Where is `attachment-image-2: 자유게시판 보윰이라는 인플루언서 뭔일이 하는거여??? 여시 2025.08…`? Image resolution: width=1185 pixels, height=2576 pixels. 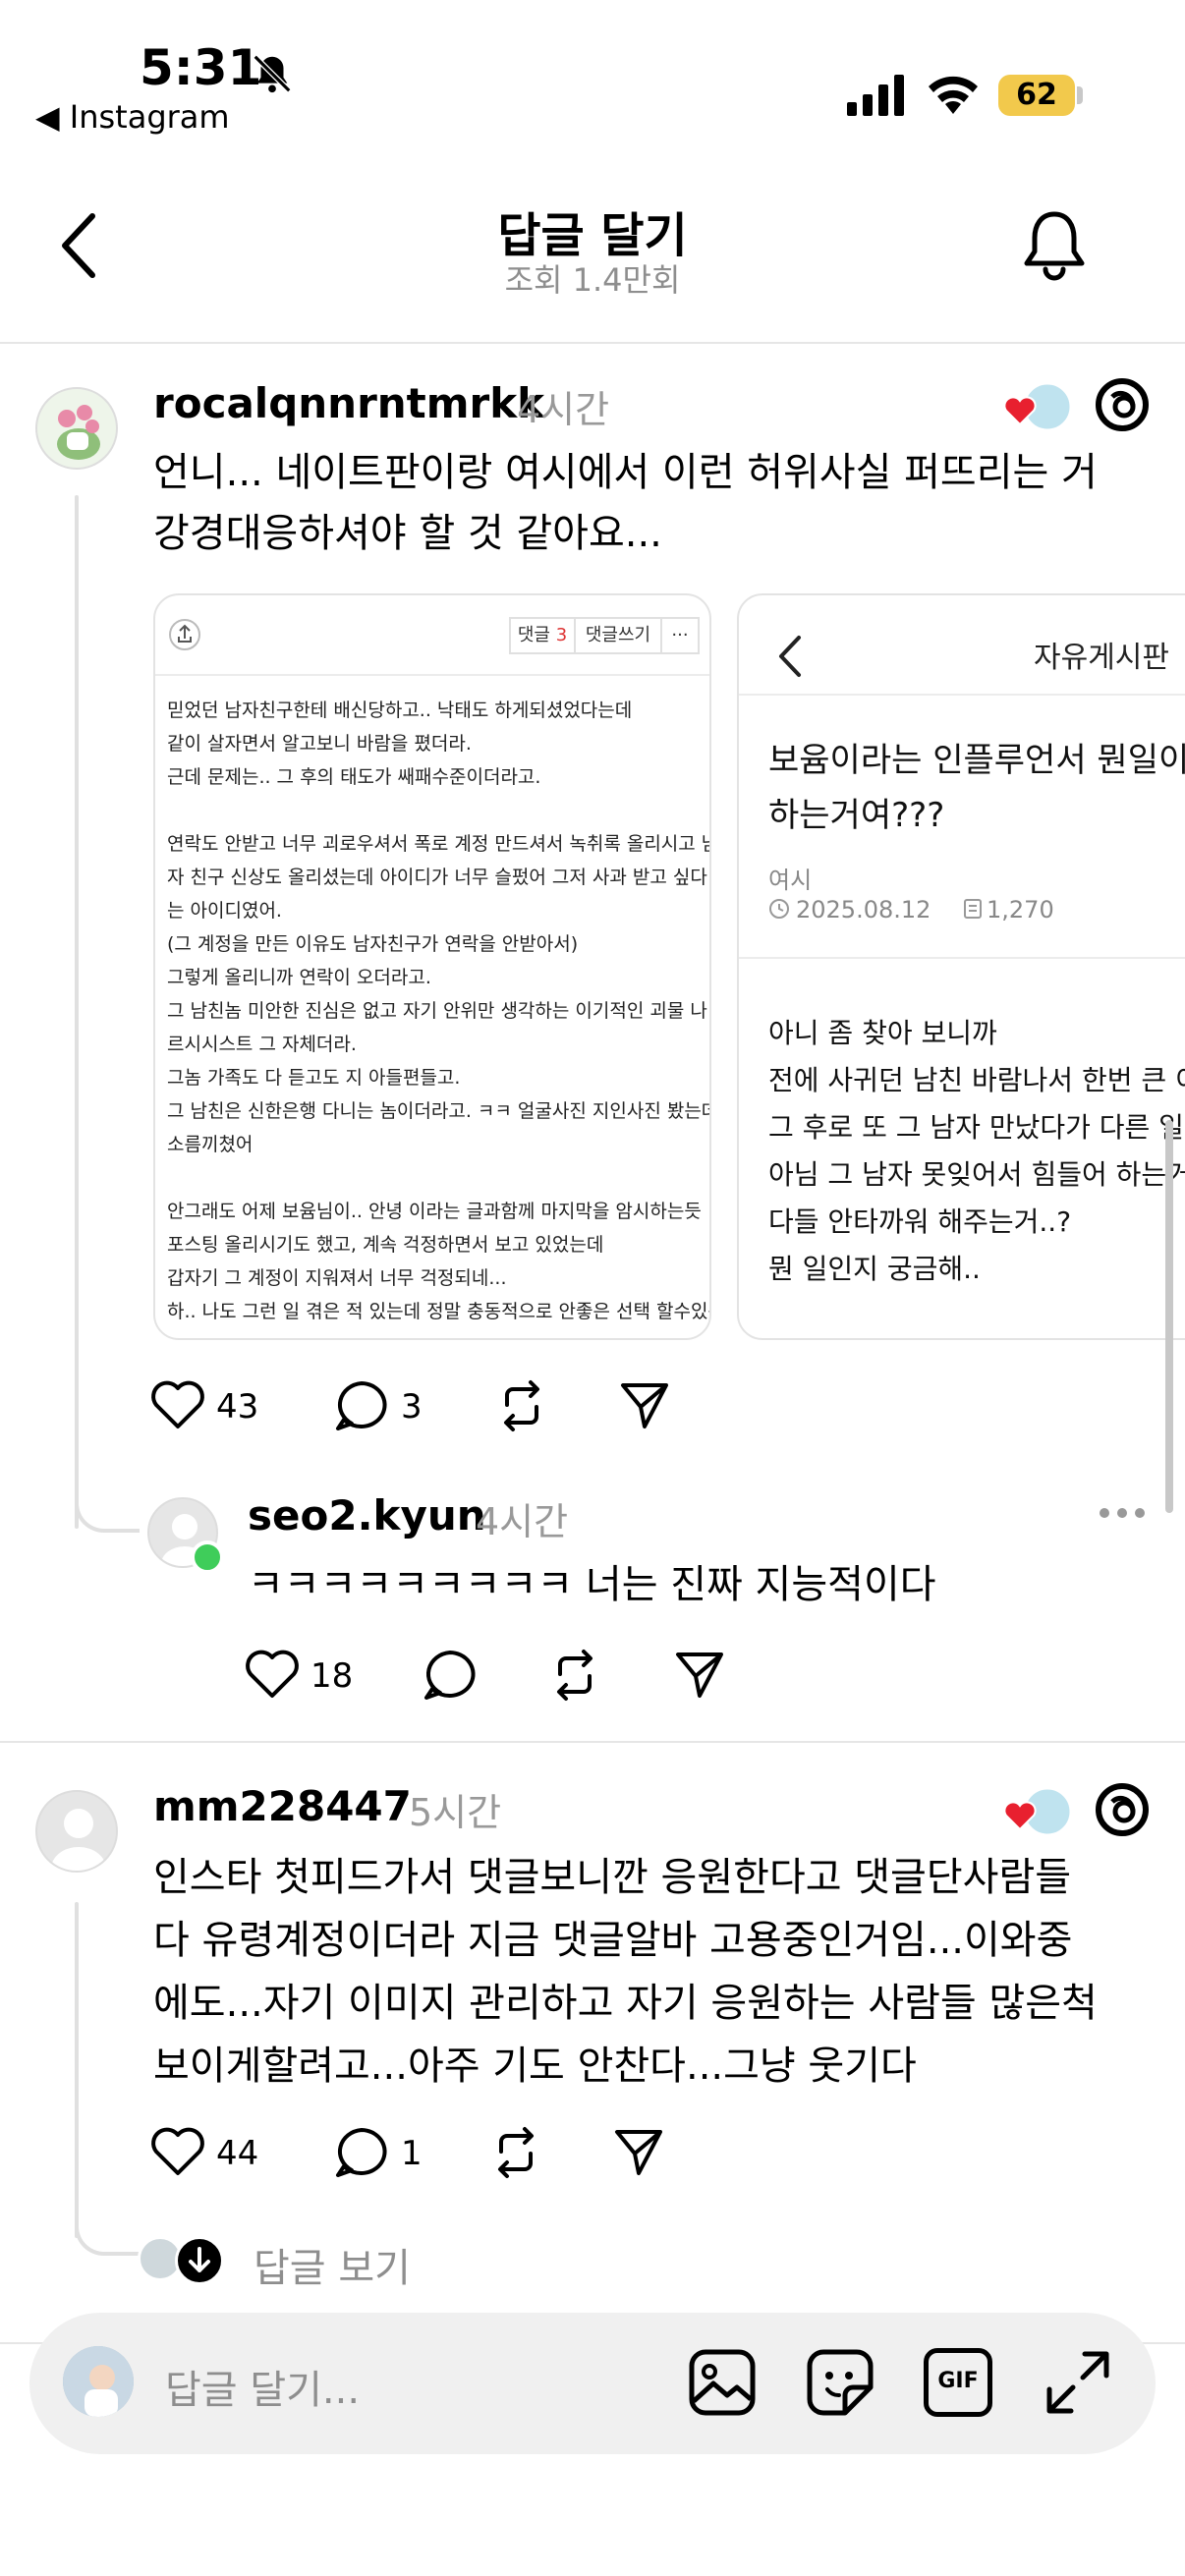 attachment-image-2: 자유게시판 보윰이라는 인플루언서 뭔일이 하는거여??? 여시 2025.08… is located at coordinates (961, 966).